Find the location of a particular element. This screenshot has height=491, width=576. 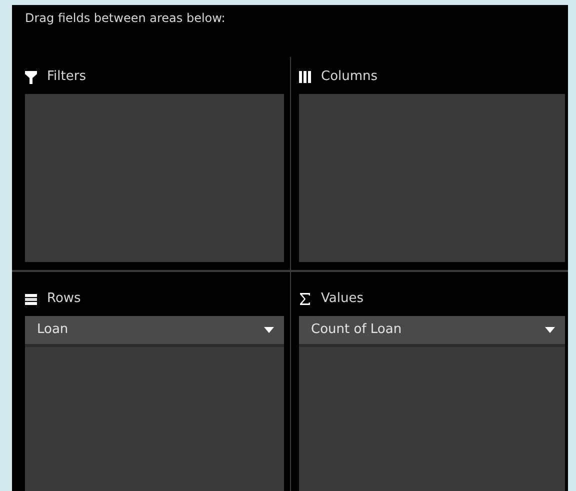

field-dropdown: Count of Loan is located at coordinates (432, 331).